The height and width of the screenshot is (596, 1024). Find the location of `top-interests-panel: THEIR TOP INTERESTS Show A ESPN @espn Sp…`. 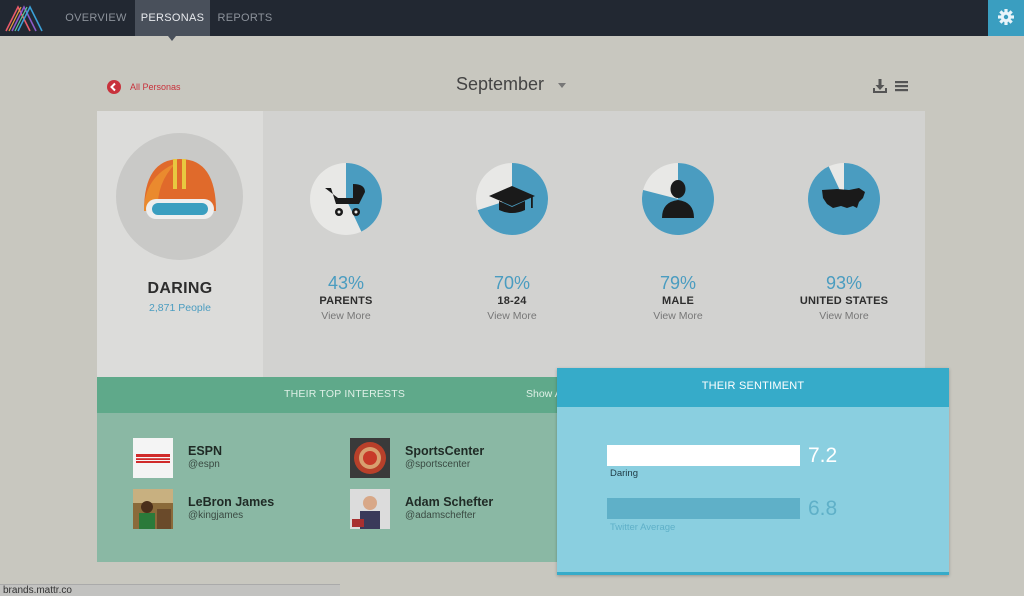

top-interests-panel: THEIR TOP INTERESTS Show A ESPN @espn Sp… is located at coordinates (329, 469).